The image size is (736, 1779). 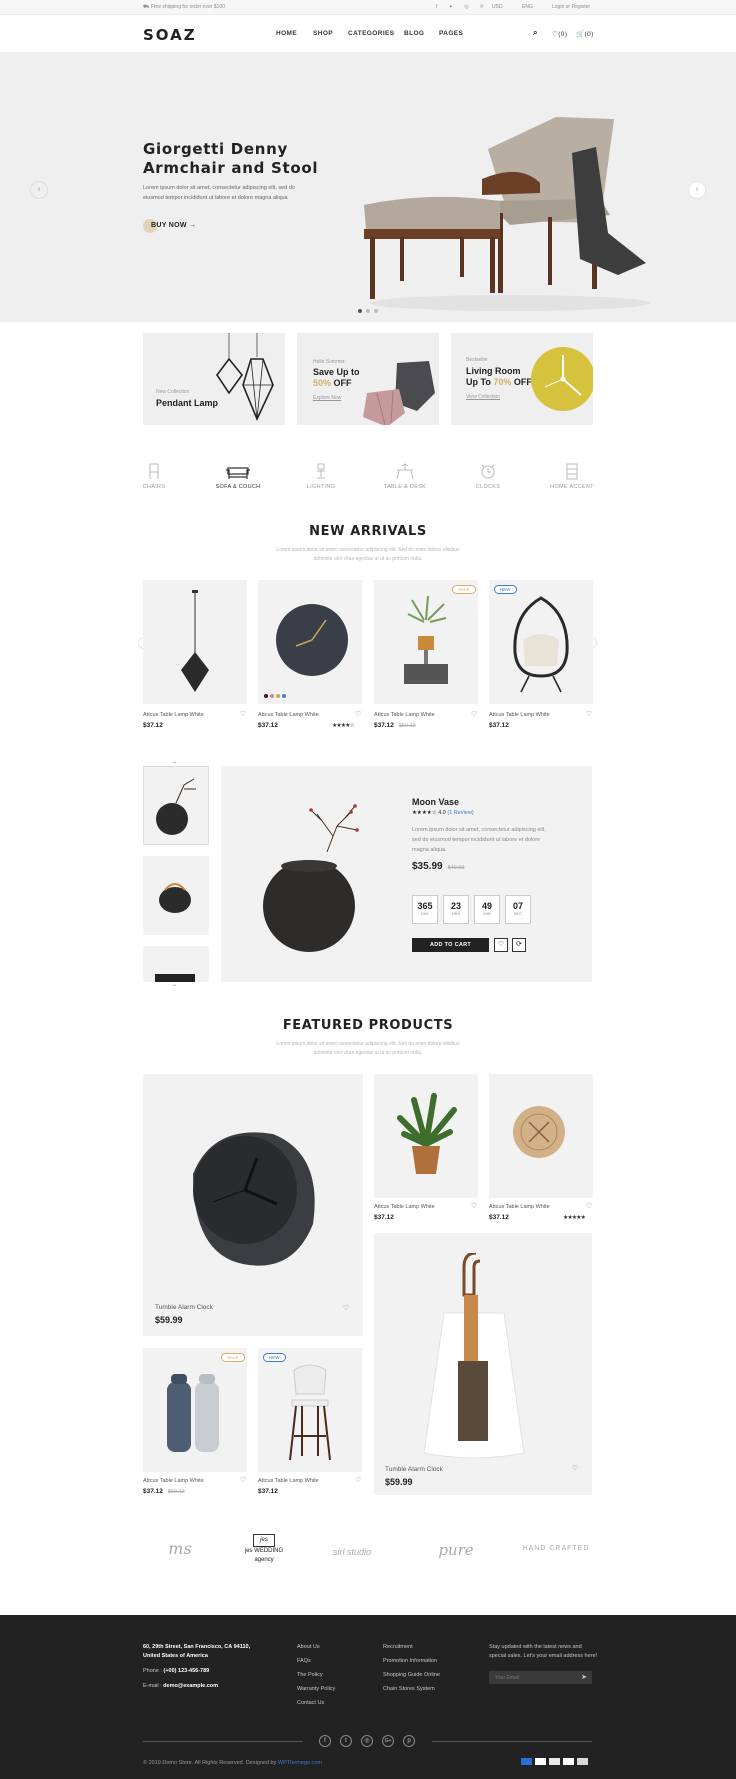 What do you see at coordinates (238, 476) in the screenshot?
I see `category-sofa-couch: SOFA & COUCH` at bounding box center [238, 476].